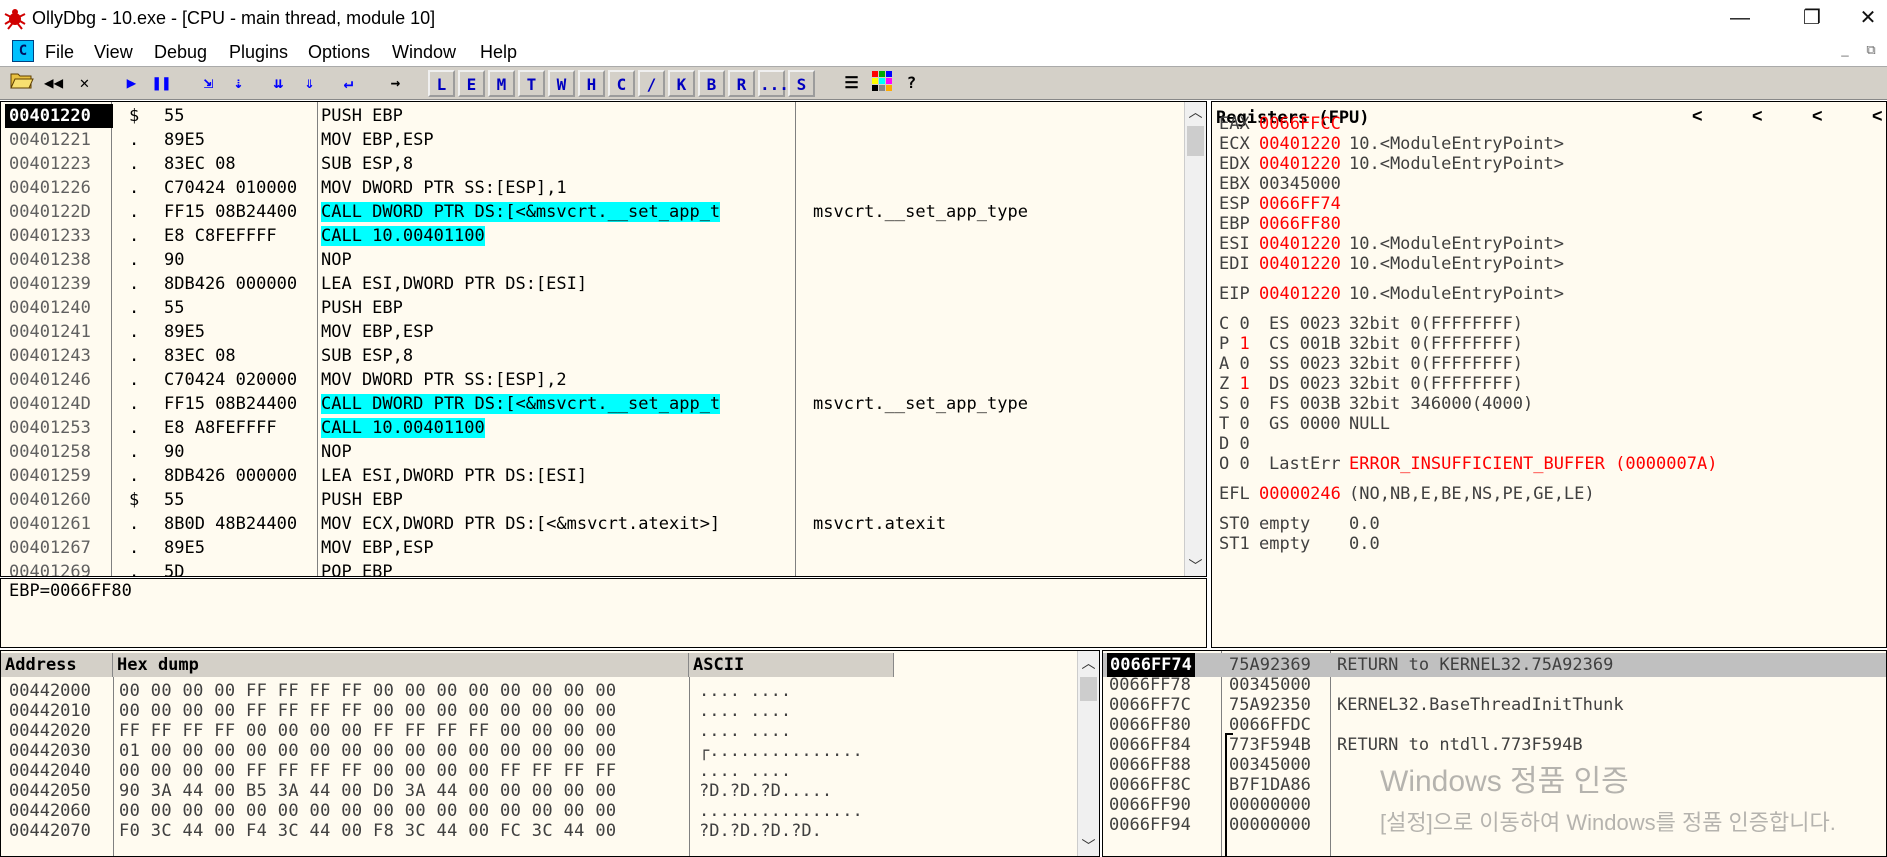 This screenshot has height=857, width=1887. Describe the element at coordinates (174, 308) in the screenshot. I see `disasm-hex: 55` at that location.